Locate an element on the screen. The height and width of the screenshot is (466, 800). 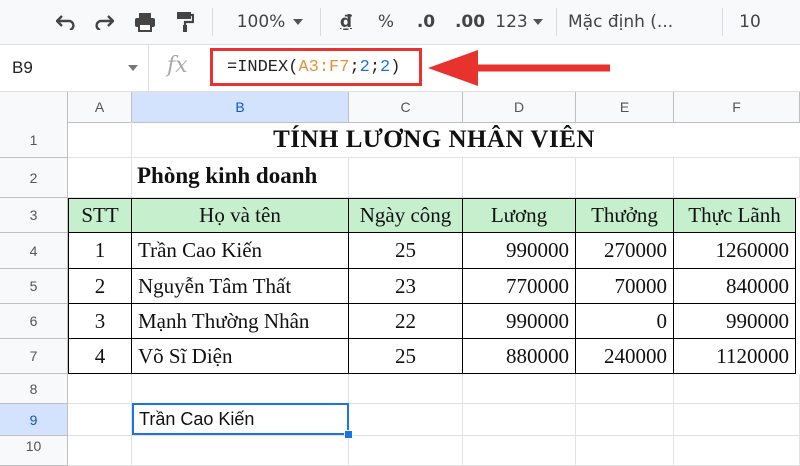
paint-format-icon is located at coordinates (185, 22).